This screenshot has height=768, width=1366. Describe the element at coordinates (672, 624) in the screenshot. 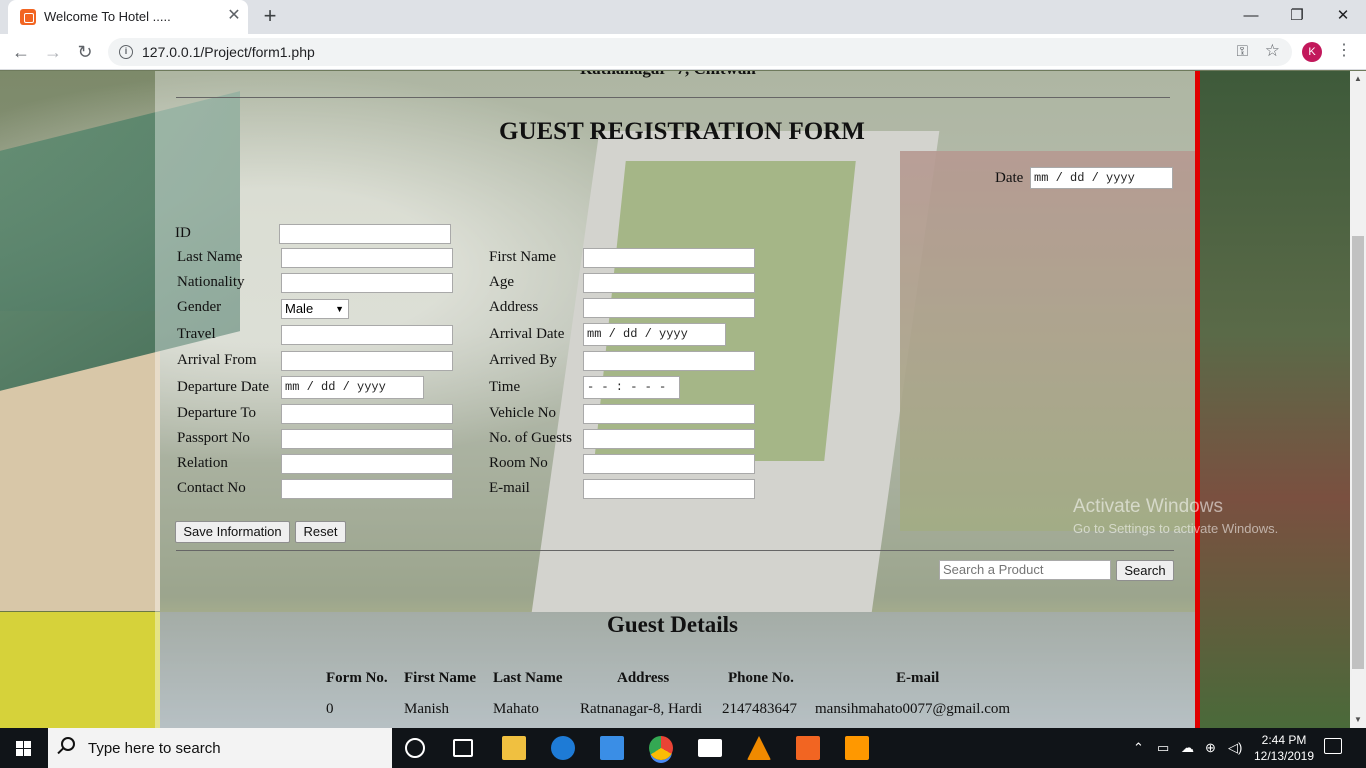

I see `guest-details-title: Guest Details` at that location.